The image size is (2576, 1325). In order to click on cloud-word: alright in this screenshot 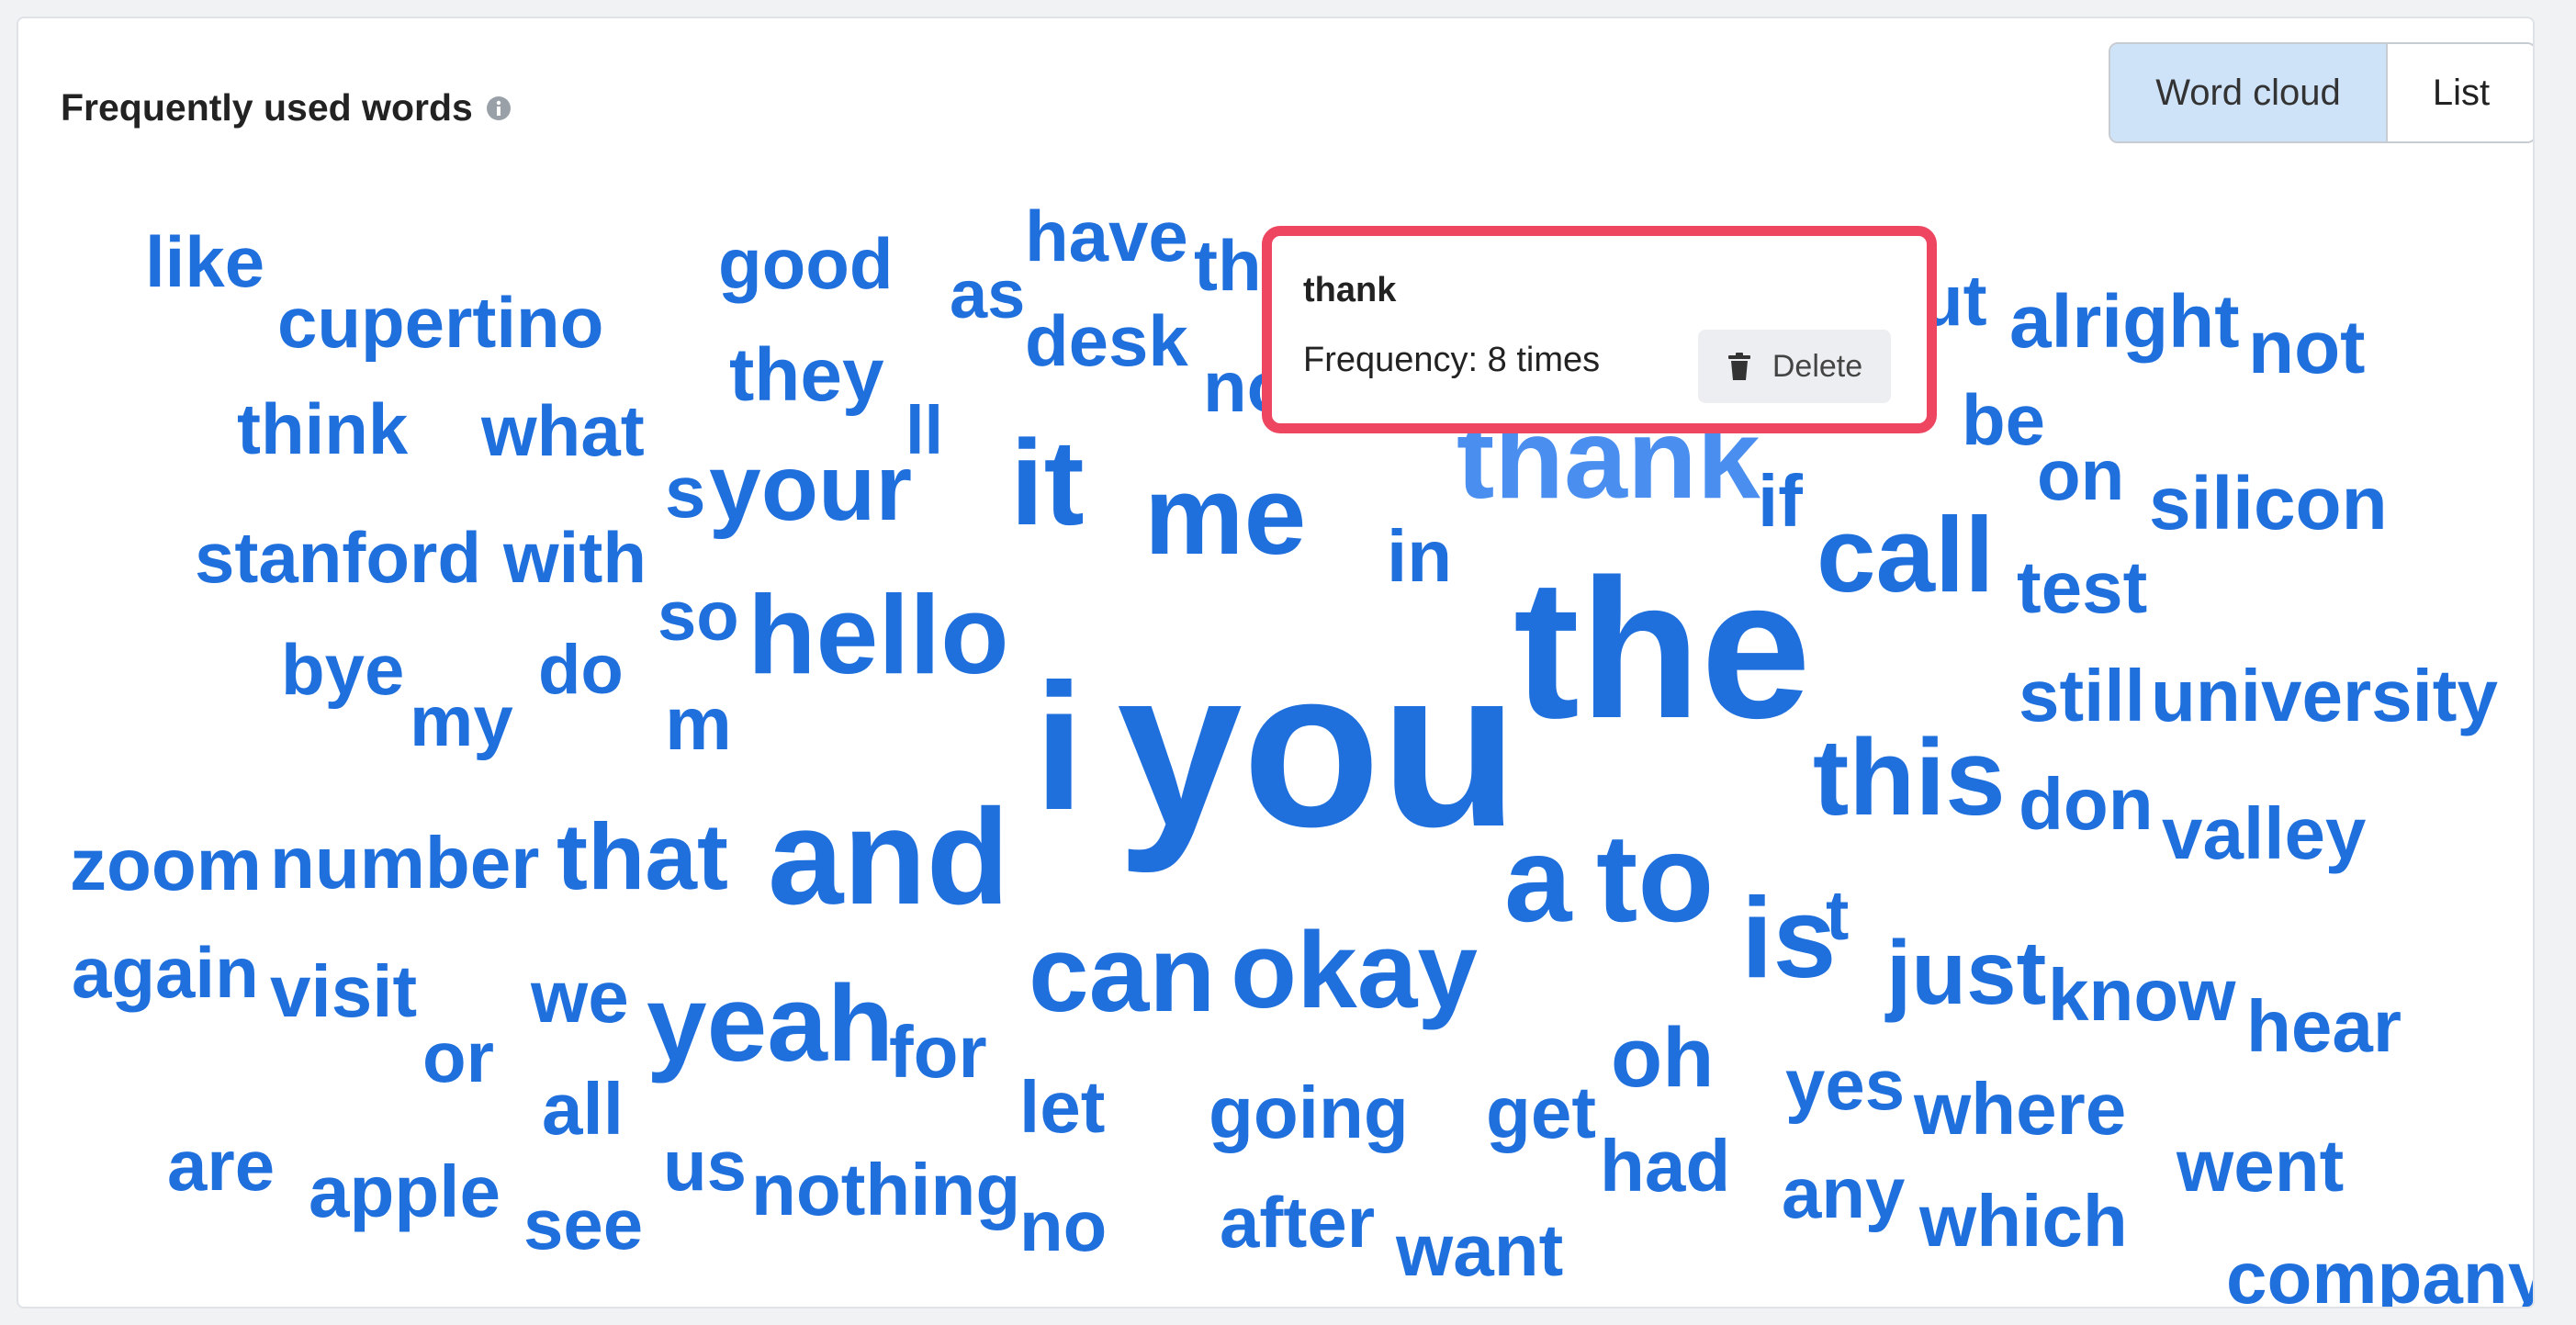, I will do `click(2124, 323)`.